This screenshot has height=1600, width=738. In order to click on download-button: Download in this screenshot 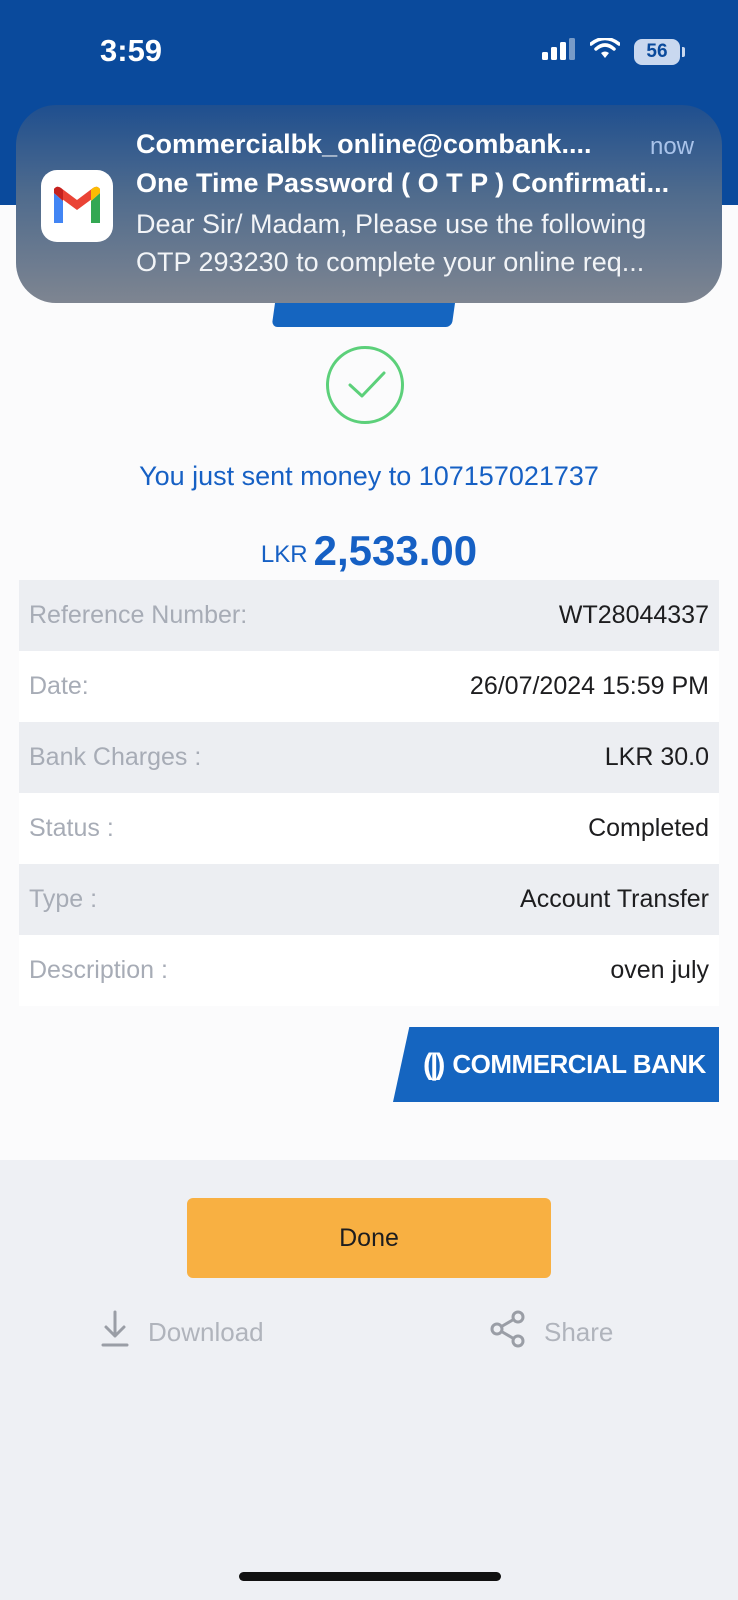, I will do `click(182, 1332)`.